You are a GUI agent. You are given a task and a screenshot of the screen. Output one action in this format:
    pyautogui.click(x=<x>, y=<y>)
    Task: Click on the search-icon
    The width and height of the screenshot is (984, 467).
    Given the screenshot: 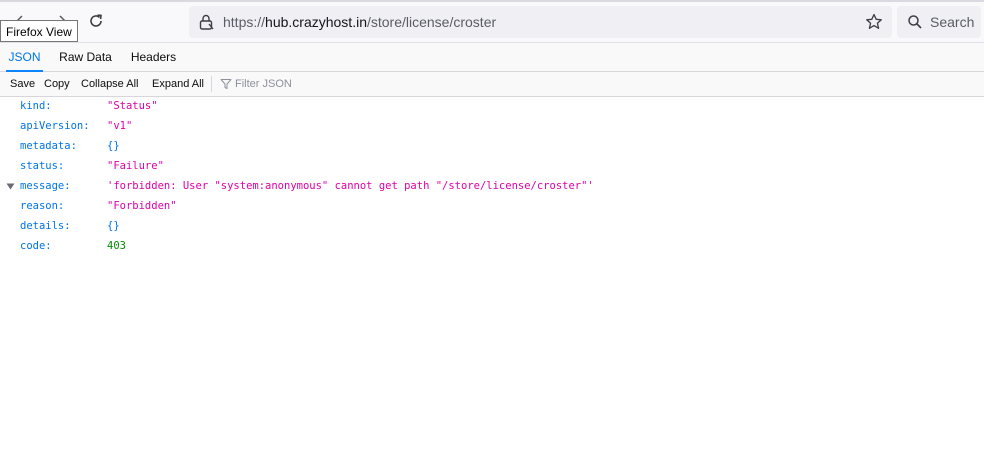 What is the action you would take?
    pyautogui.click(x=915, y=22)
    